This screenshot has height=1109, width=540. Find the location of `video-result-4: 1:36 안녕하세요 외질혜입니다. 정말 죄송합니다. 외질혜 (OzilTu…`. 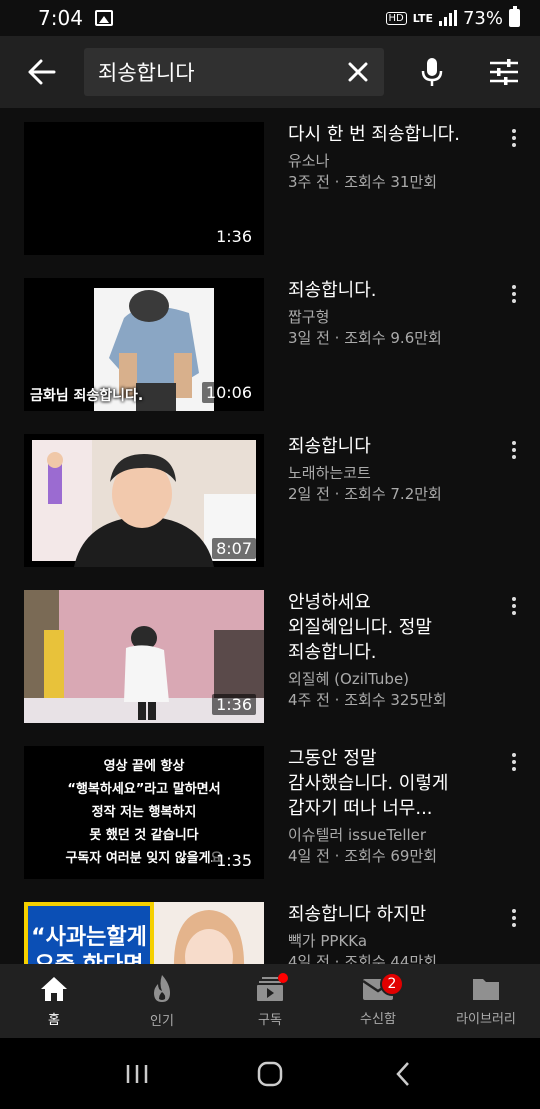

video-result-4: 1:36 안녕하세요 외질혜입니다. 정말 죄송합니다. 외질혜 (OzilTu… is located at coordinates (270, 654).